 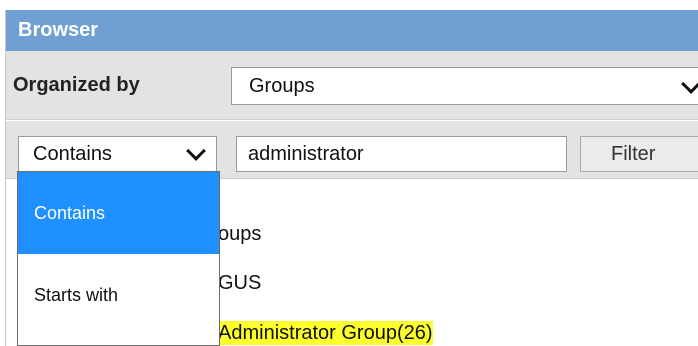 What do you see at coordinates (325, 333) in the screenshot?
I see `tree-item-highlighted: Administrator Group(26)` at bounding box center [325, 333].